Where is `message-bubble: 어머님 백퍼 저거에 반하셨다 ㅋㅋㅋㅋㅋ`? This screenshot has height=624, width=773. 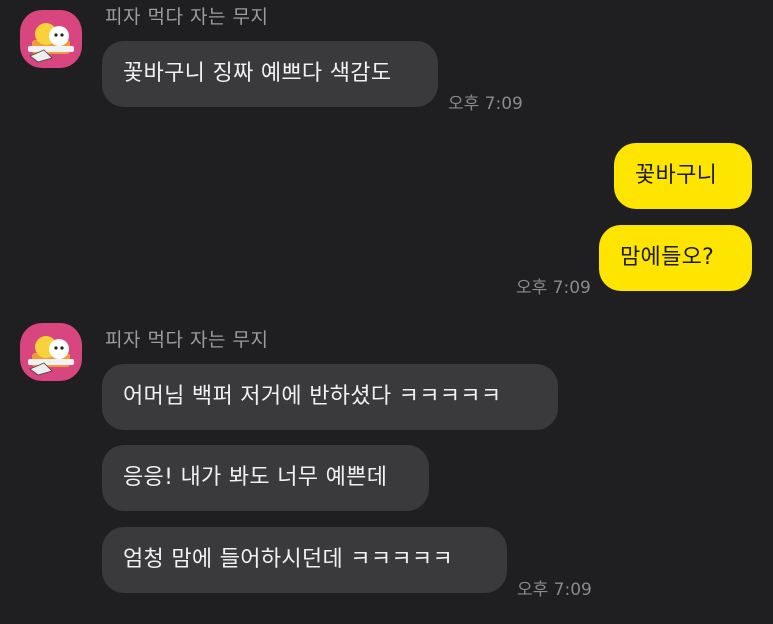
message-bubble: 어머님 백퍼 저거에 반하셨다 ㅋㅋㅋㅋㅋ is located at coordinates (330, 397).